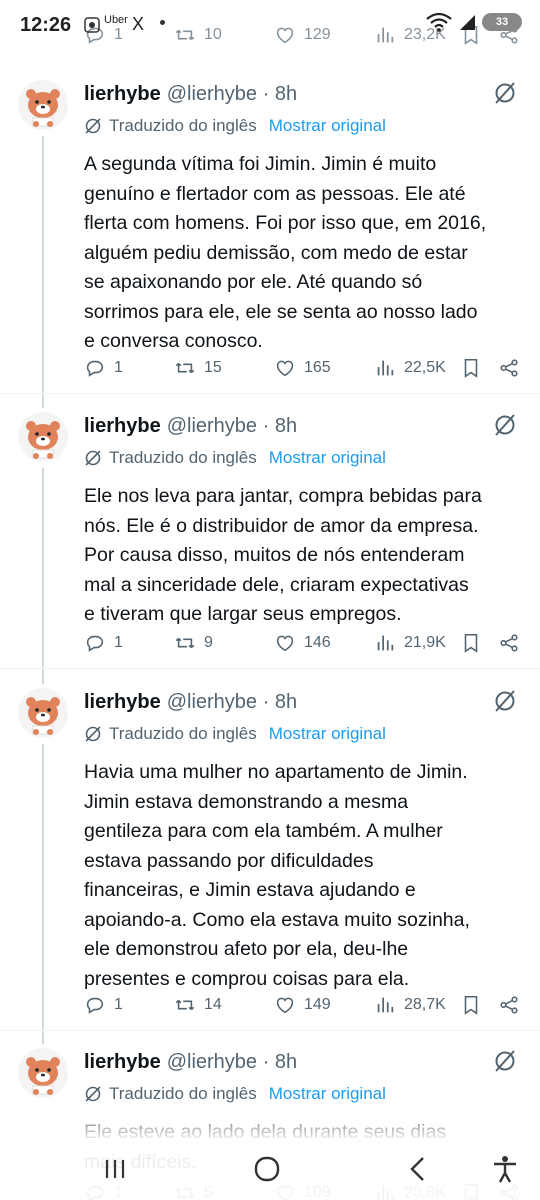 This screenshot has width=540, height=1200. What do you see at coordinates (213, 1004) in the screenshot?
I see `repost-count: 14` at bounding box center [213, 1004].